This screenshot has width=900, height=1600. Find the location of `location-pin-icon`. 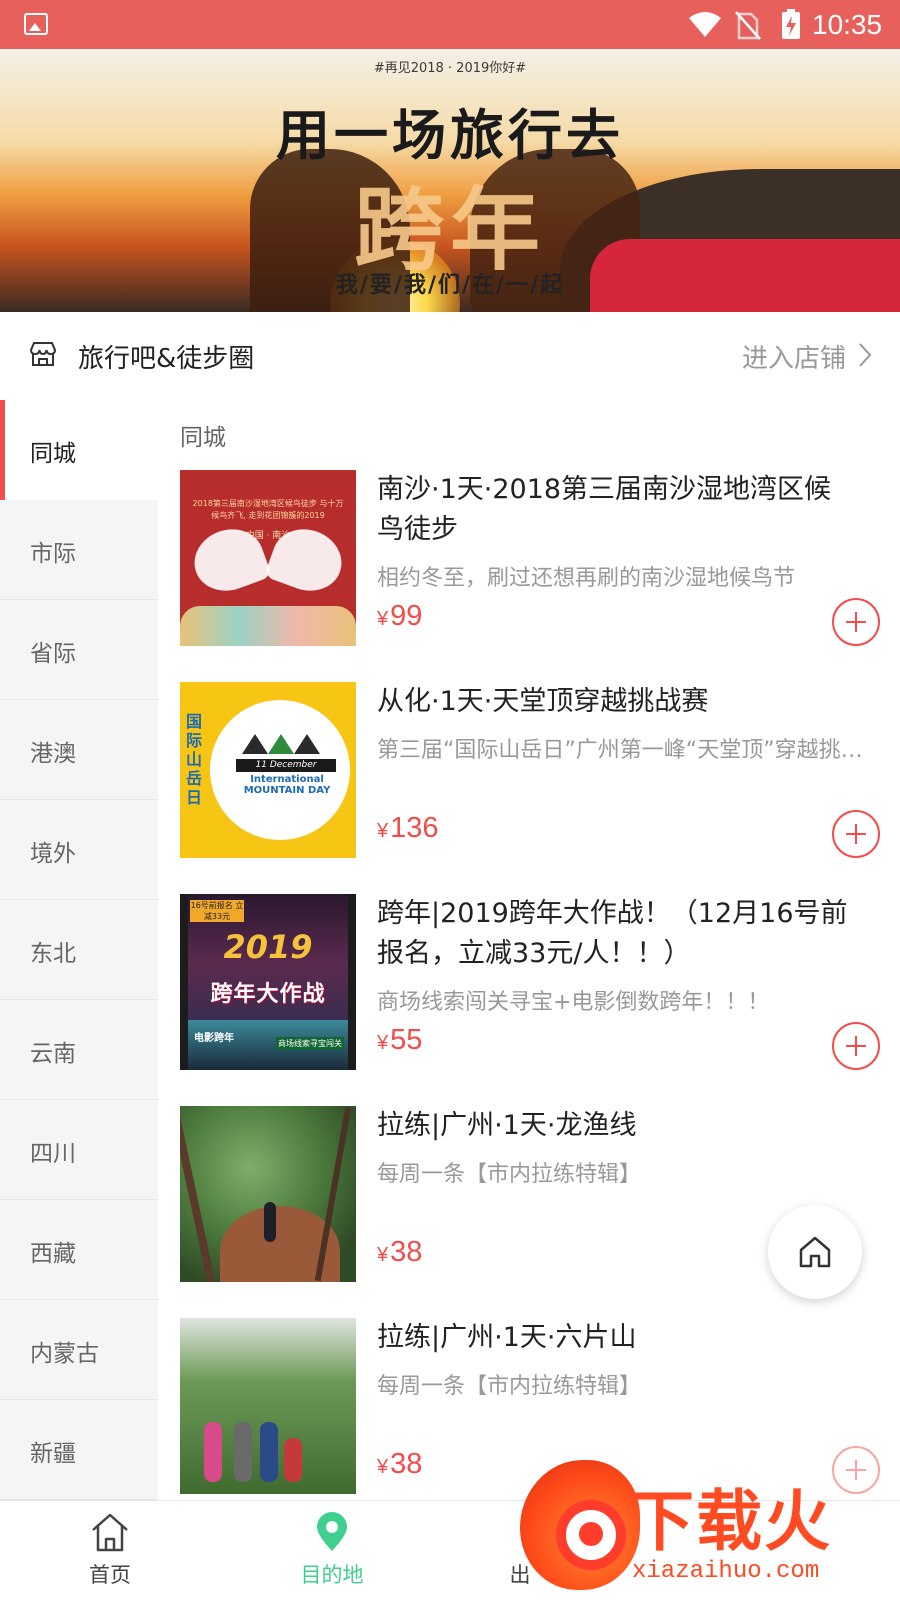

location-pin-icon is located at coordinates (332, 1534).